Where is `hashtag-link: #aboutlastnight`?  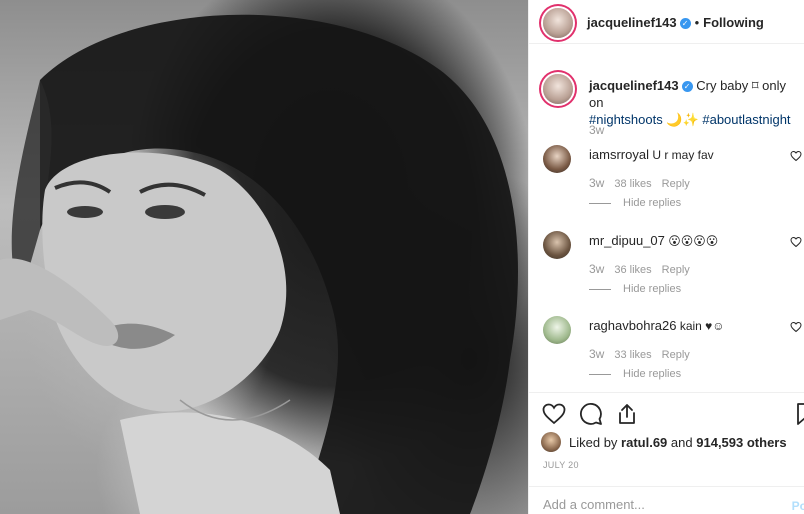
hashtag-link: #aboutlastnight is located at coordinates (746, 119).